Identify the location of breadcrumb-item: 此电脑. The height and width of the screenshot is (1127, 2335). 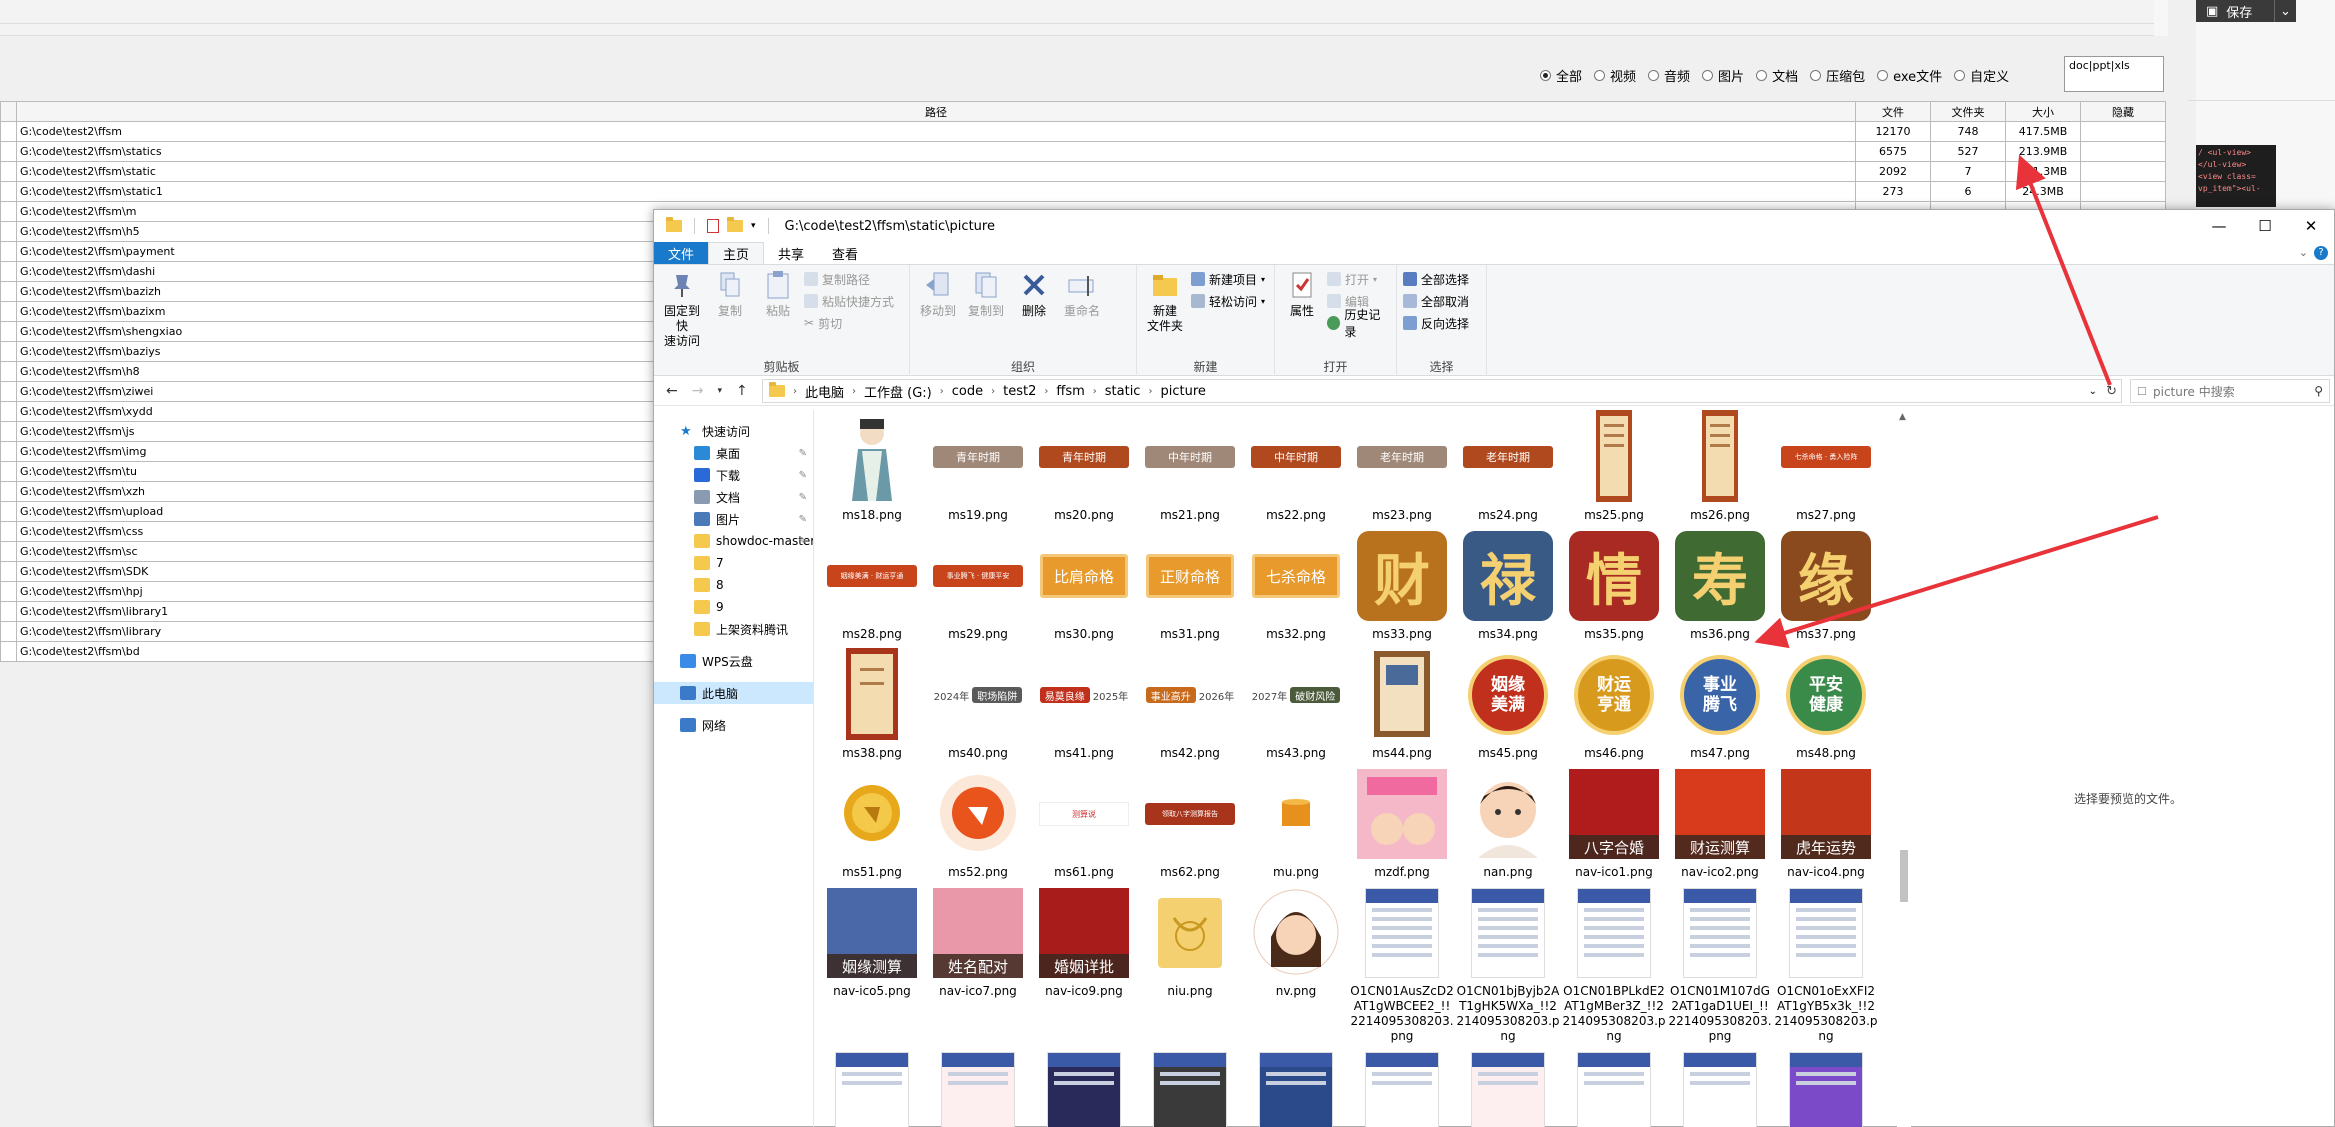
(824, 391).